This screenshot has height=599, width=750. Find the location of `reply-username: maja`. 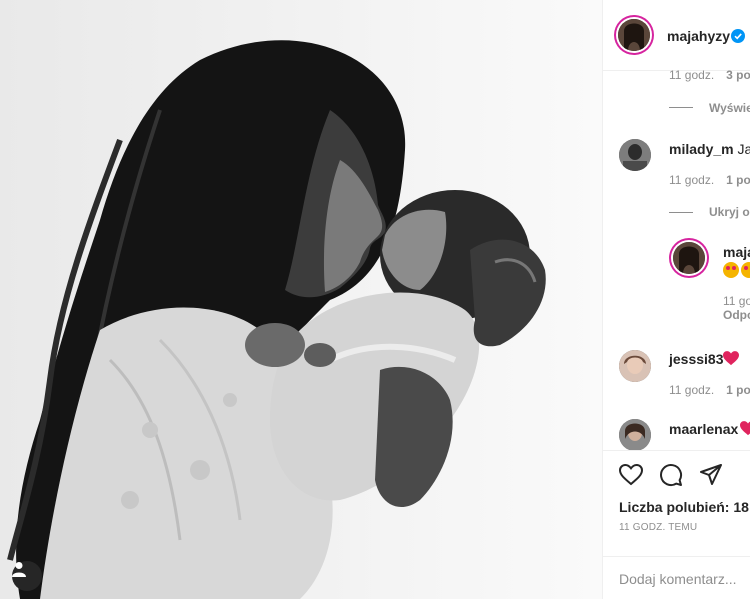

reply-username: maja is located at coordinates (736, 252).